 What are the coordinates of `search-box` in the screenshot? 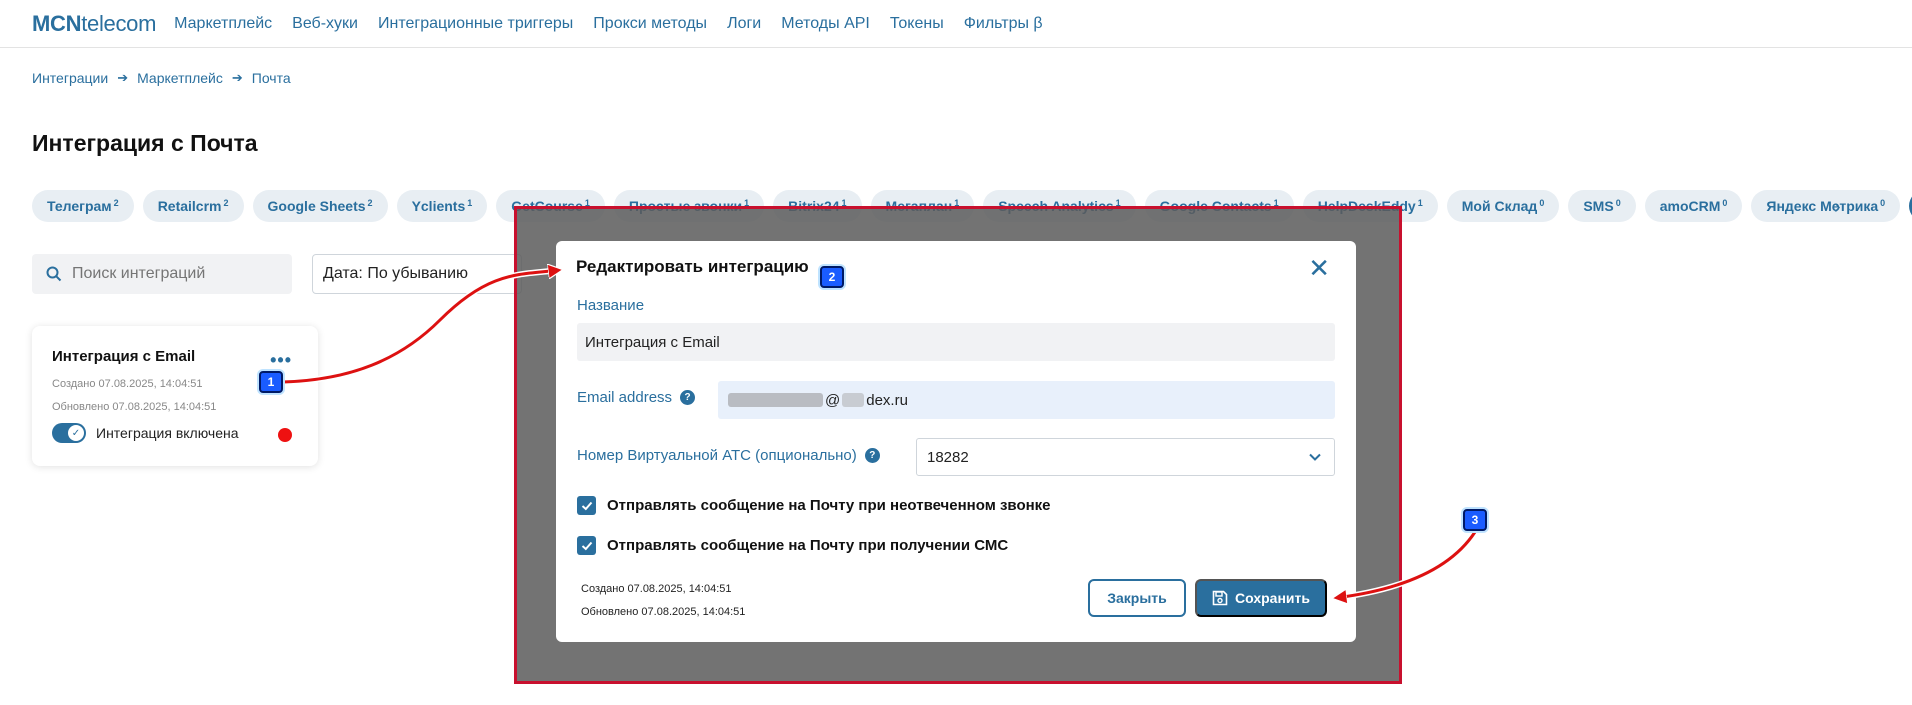 It's located at (162, 274).